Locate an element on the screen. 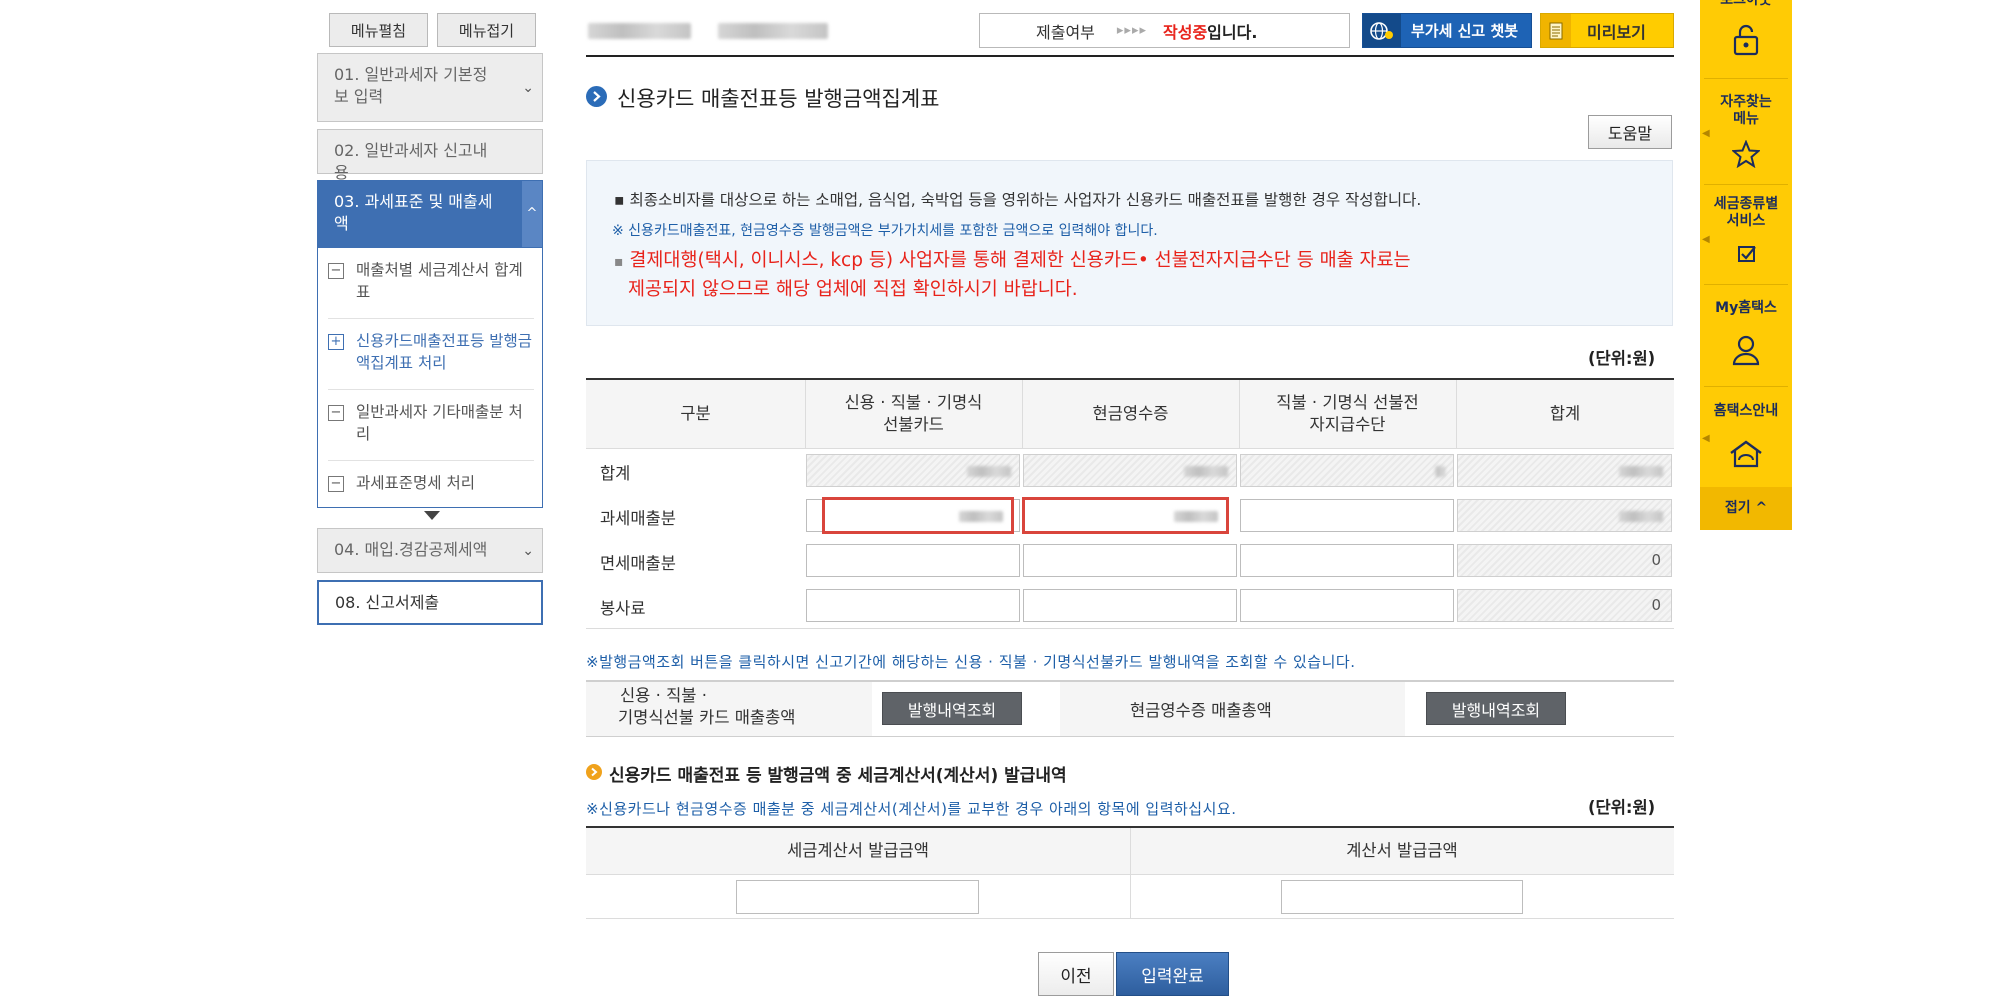  expand-box-icon: + is located at coordinates (336, 342).